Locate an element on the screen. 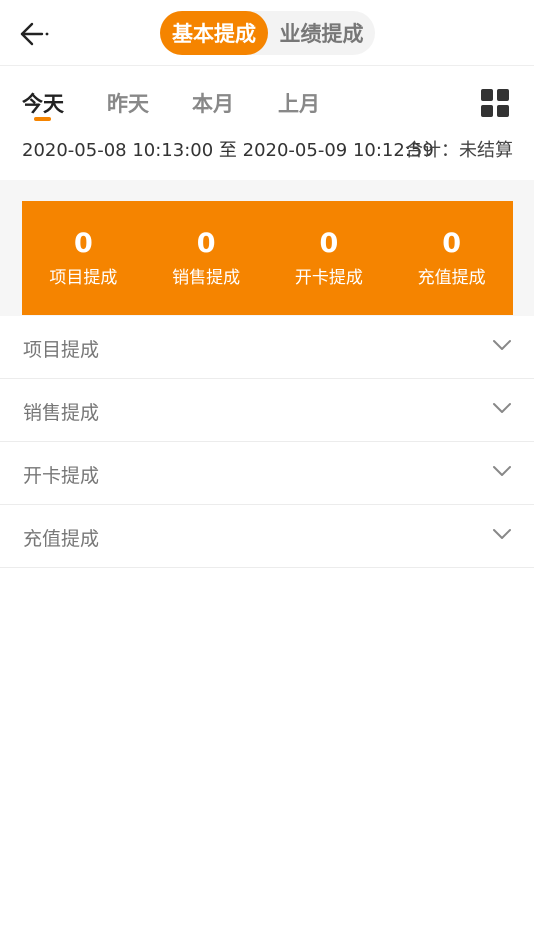  summary-label: 充值提成 is located at coordinates (451, 278).